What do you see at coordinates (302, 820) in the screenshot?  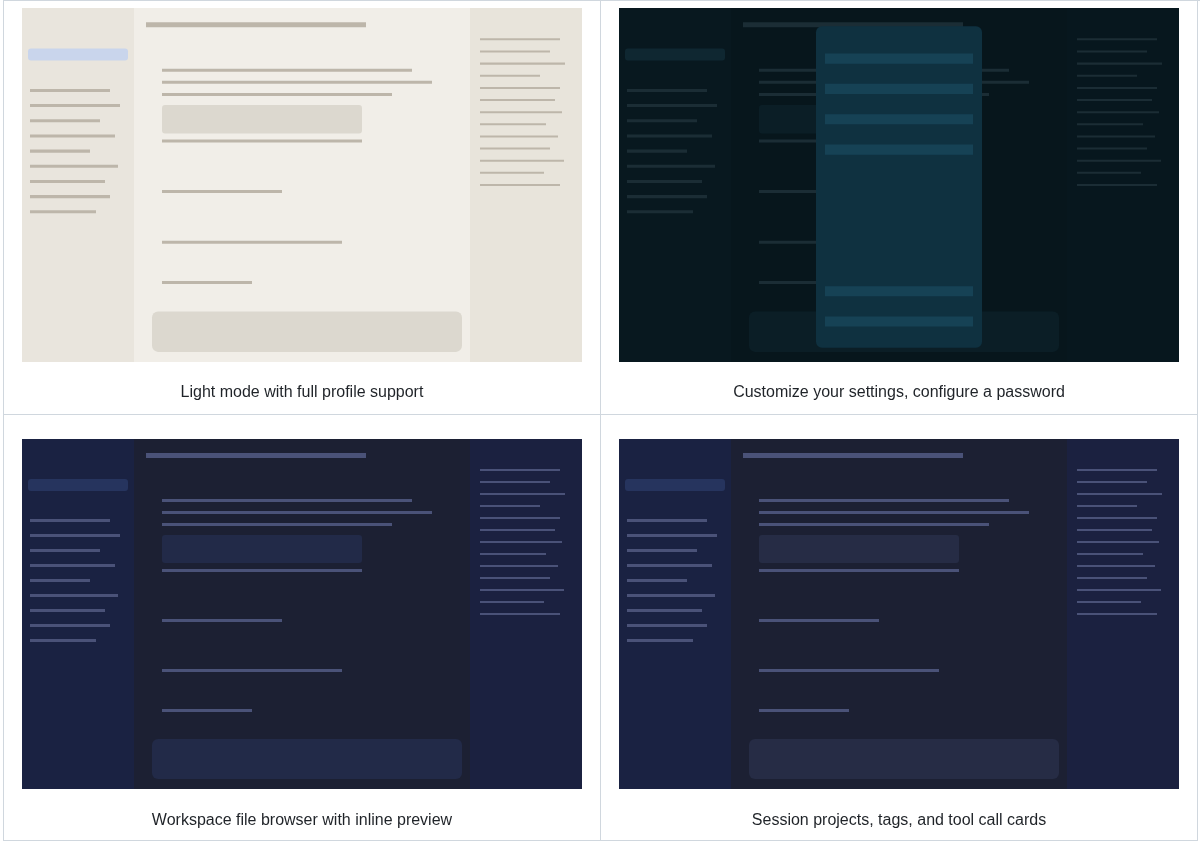 I see `image-caption: Workspace file browser with inline preview` at bounding box center [302, 820].